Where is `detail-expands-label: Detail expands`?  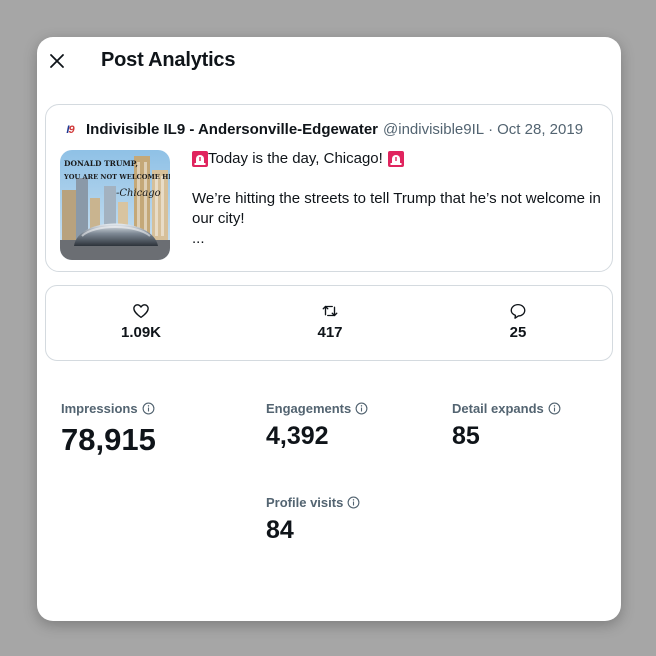
detail-expands-label: Detail expands is located at coordinates (498, 408).